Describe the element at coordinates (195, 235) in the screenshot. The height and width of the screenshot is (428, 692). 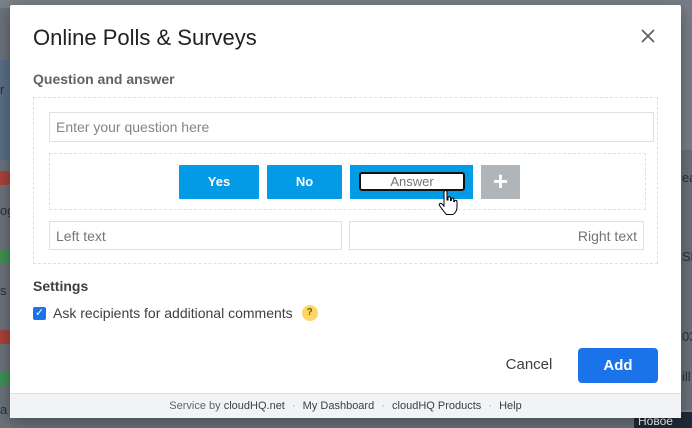
I see `left-text-input` at that location.